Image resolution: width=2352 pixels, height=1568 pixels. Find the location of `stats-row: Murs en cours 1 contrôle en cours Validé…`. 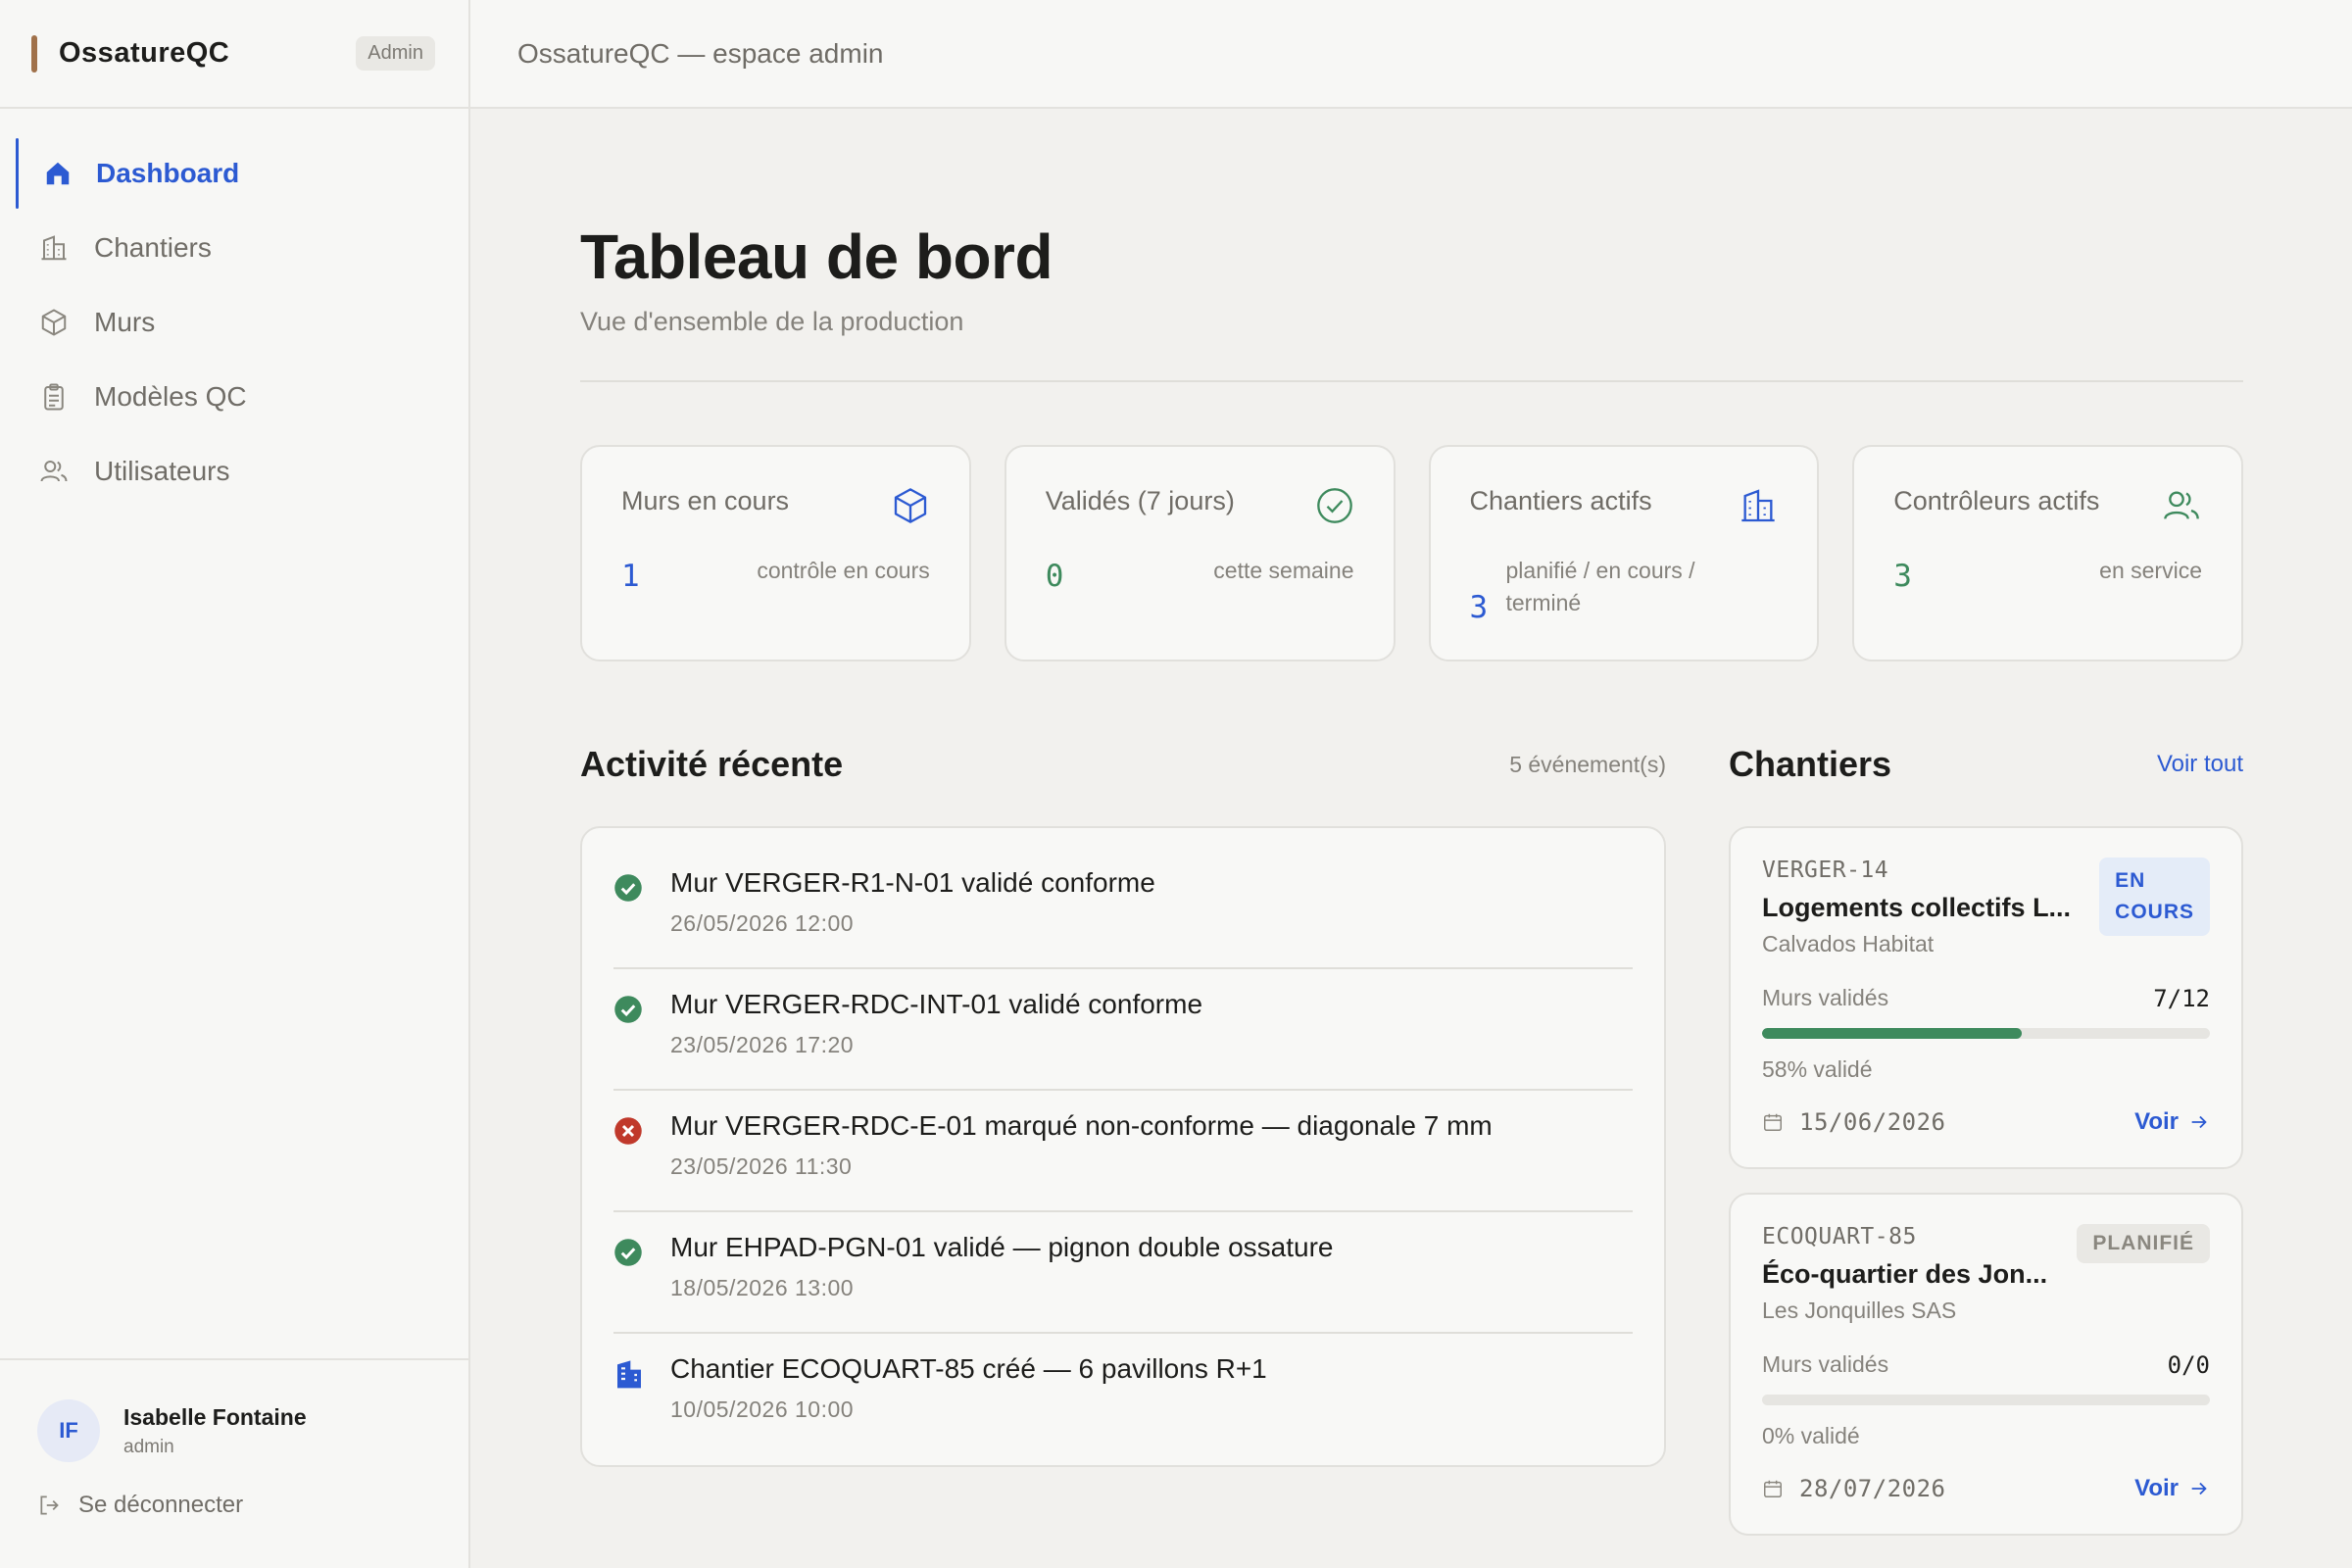

stats-row: Murs en cours 1 contrôle en cours Validé… is located at coordinates (1411, 553).